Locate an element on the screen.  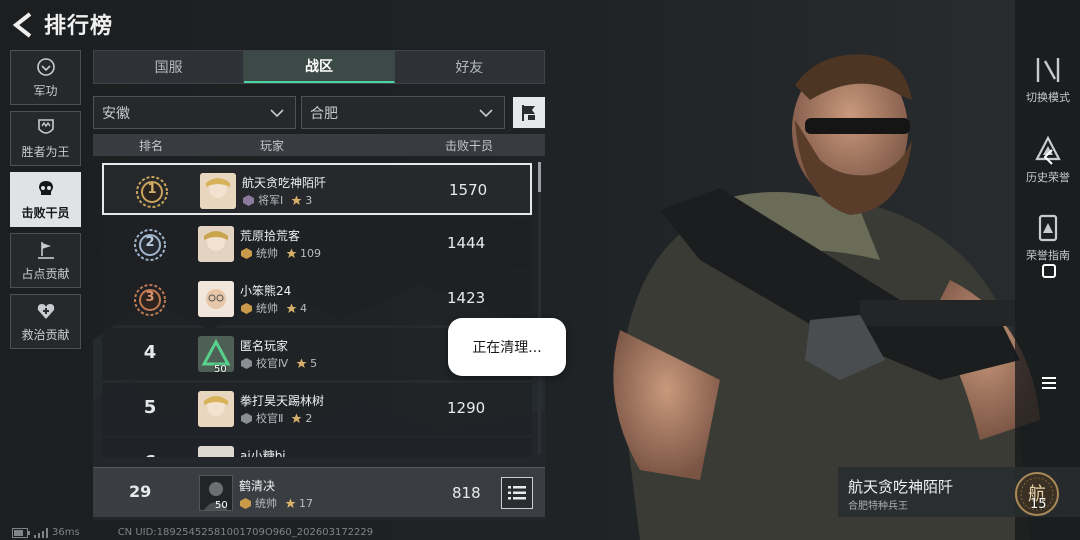
back-arrow-icon is located at coordinates (23, 25).